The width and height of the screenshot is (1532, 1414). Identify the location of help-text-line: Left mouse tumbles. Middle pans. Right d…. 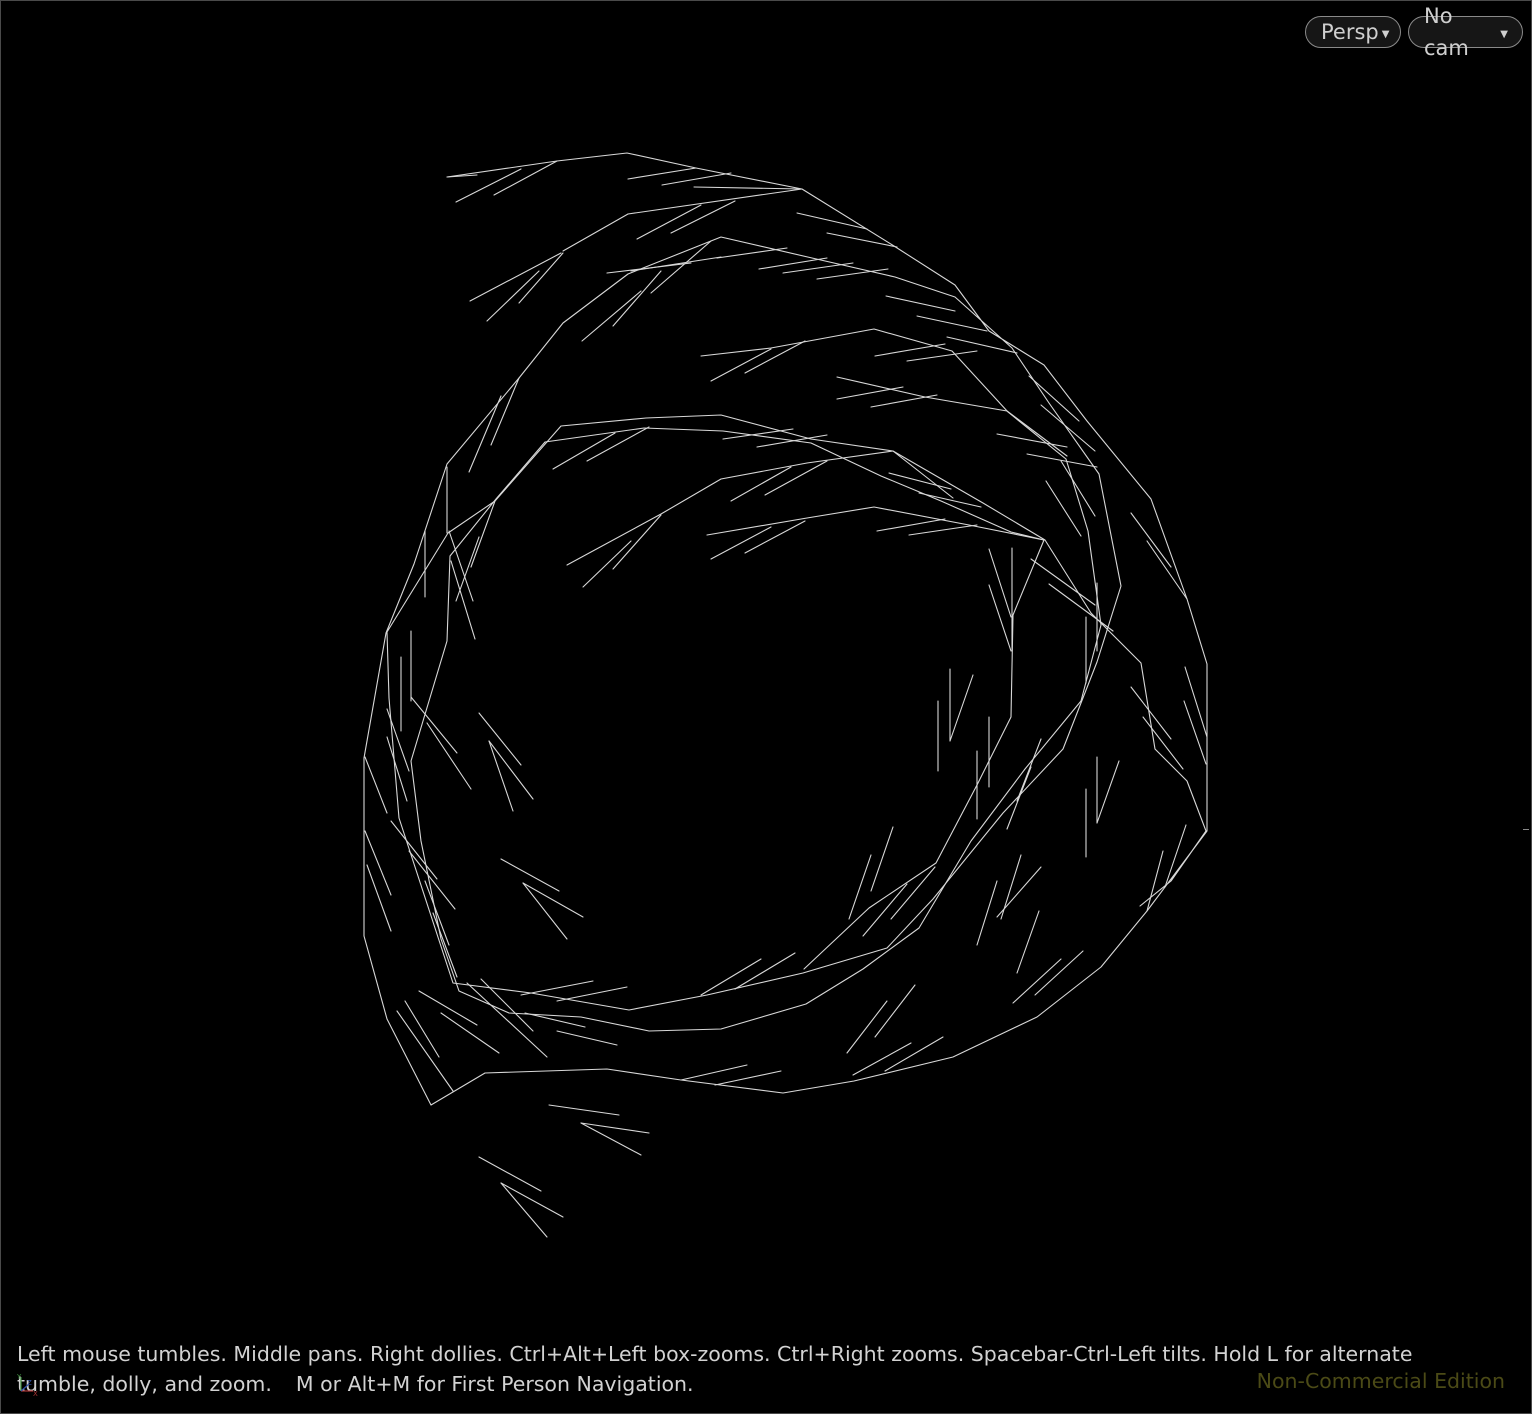
(715, 1369).